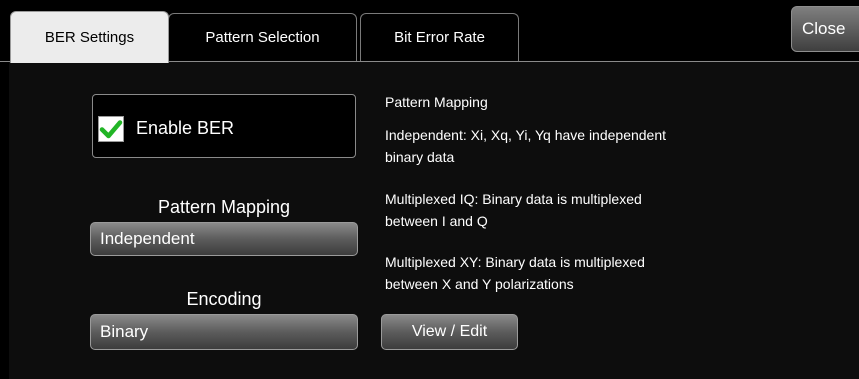  What do you see at coordinates (420, 157) in the screenshot?
I see `info-independent-line2: binary data` at bounding box center [420, 157].